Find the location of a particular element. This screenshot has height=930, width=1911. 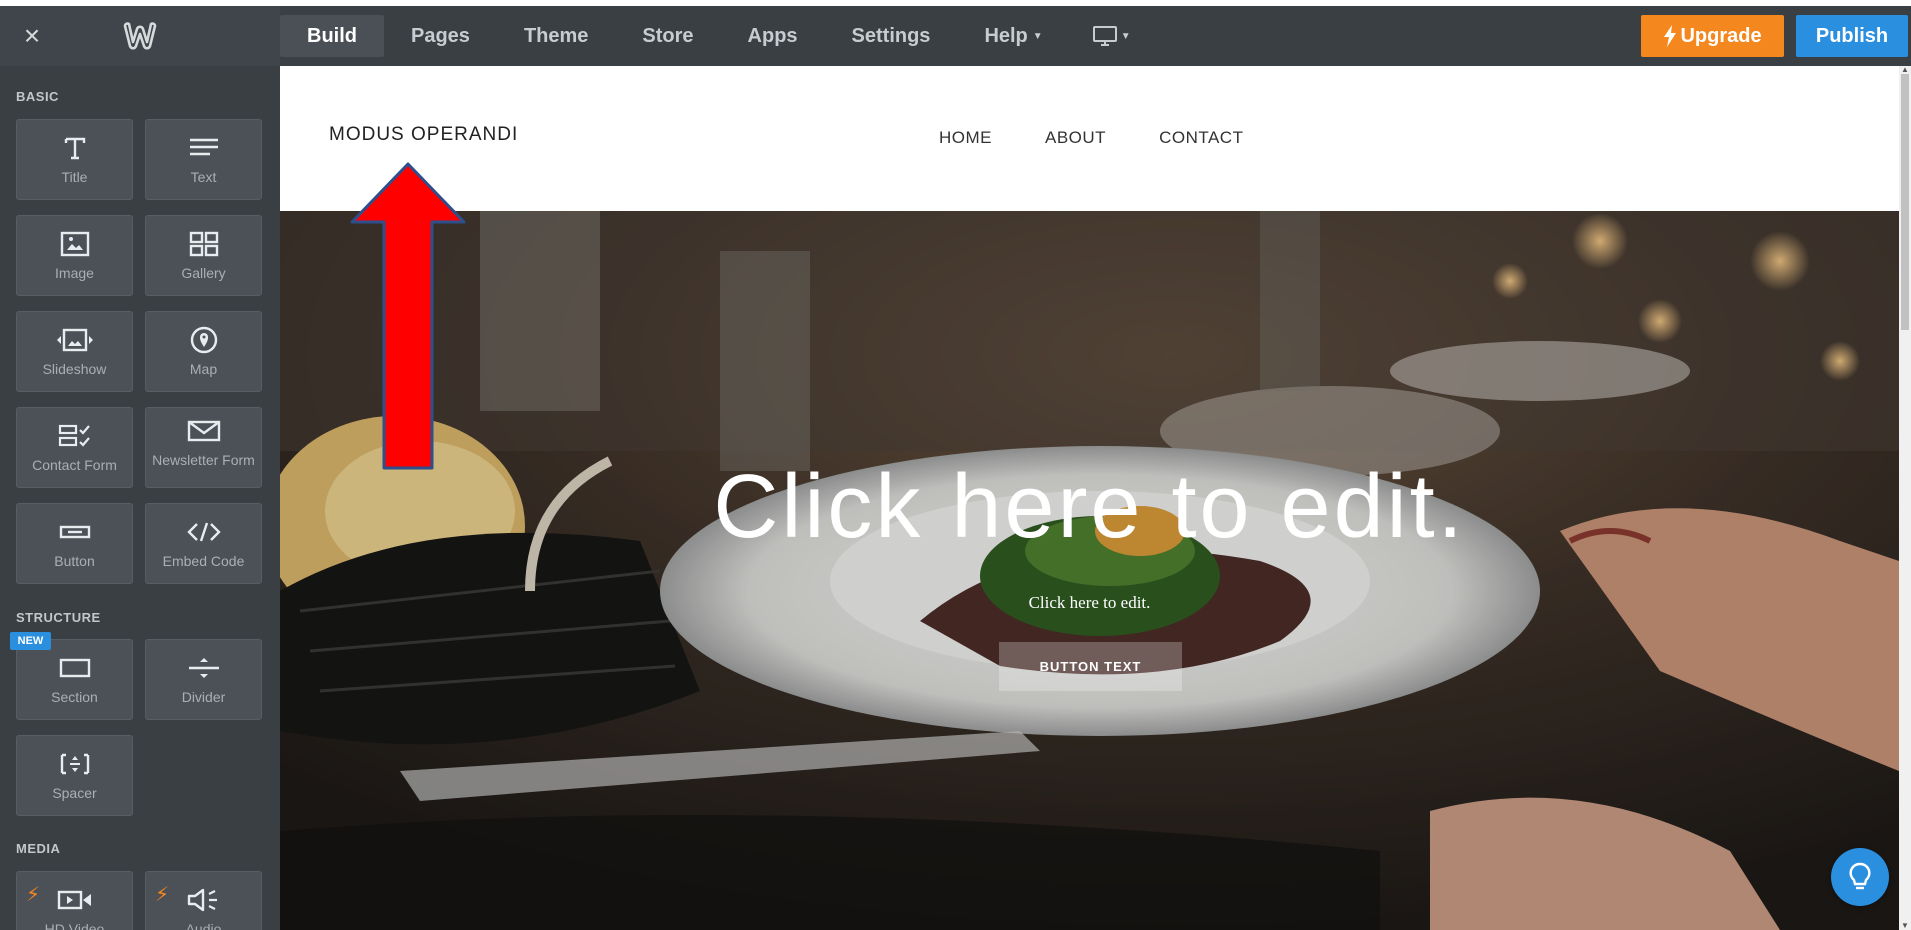

element-spacer-label: Spacer is located at coordinates (74, 793).